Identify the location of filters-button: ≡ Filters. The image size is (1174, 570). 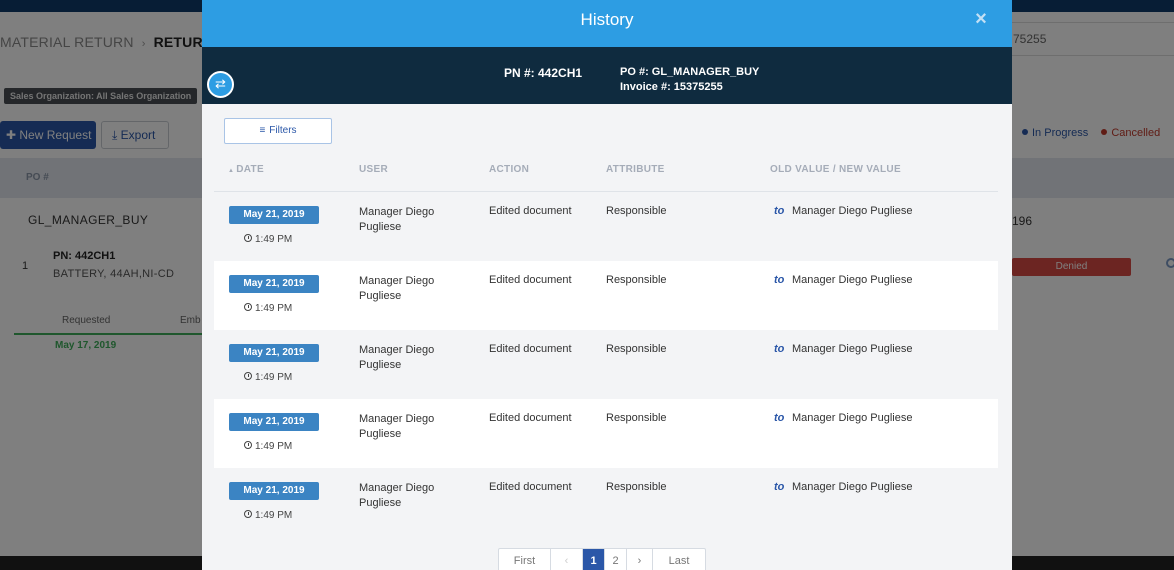
(278, 131).